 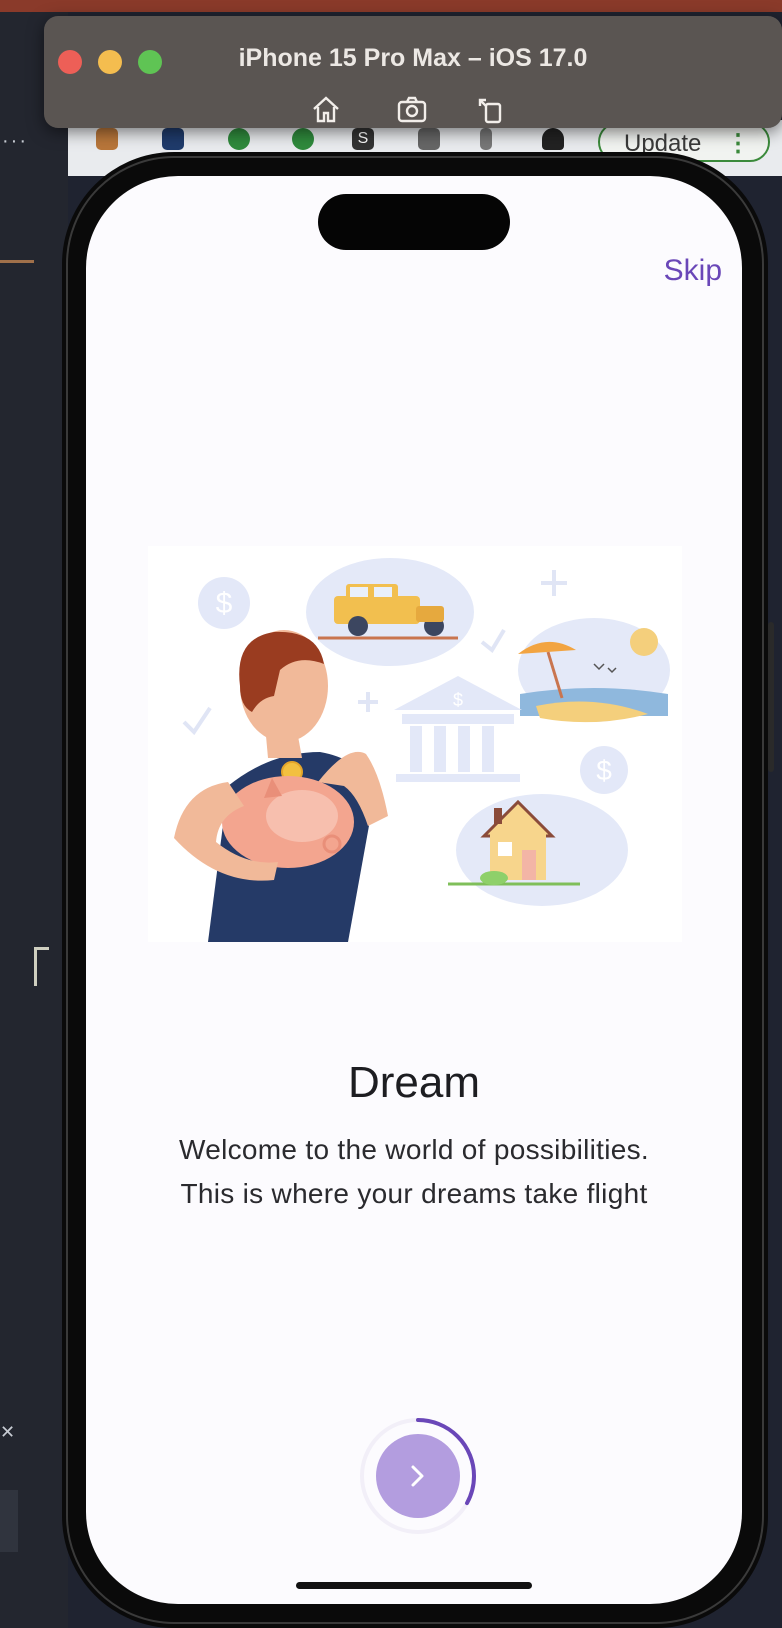 What do you see at coordinates (693, 271) in the screenshot?
I see `skip-button: Skip` at bounding box center [693, 271].